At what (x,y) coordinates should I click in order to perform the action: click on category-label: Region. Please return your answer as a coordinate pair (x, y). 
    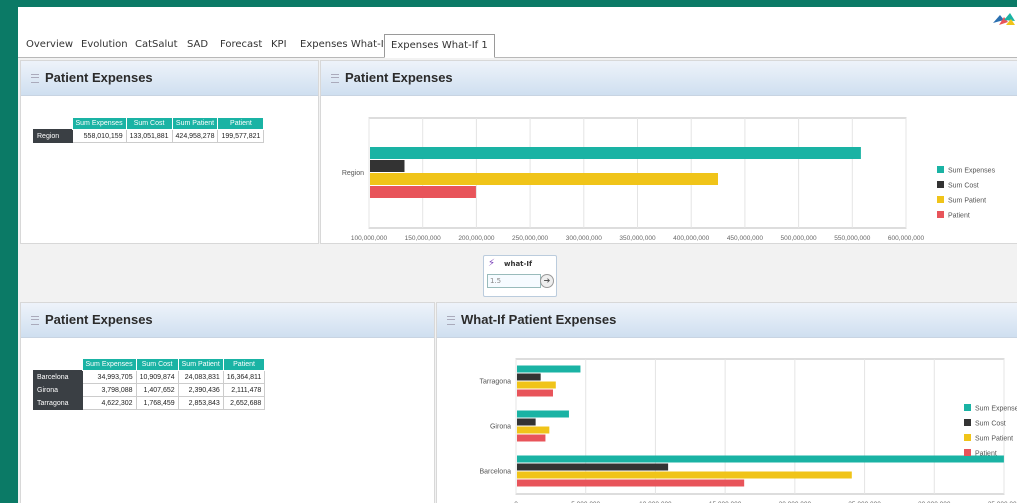
    Looking at the image, I should click on (353, 173).